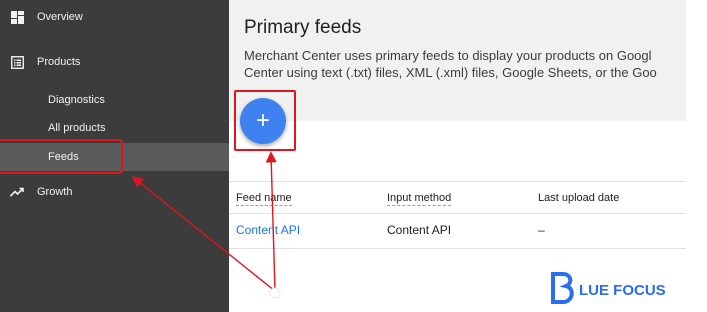 The width and height of the screenshot is (707, 312). What do you see at coordinates (114, 62) in the screenshot?
I see `sidebar-item-products: Products` at bounding box center [114, 62].